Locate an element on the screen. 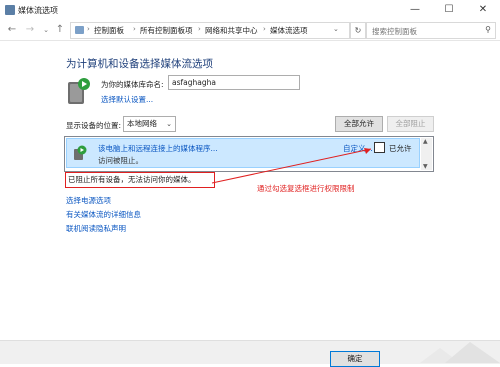 This screenshot has height=367, width=500. show-devices-label: 显示设备的位置: is located at coordinates (94, 125).